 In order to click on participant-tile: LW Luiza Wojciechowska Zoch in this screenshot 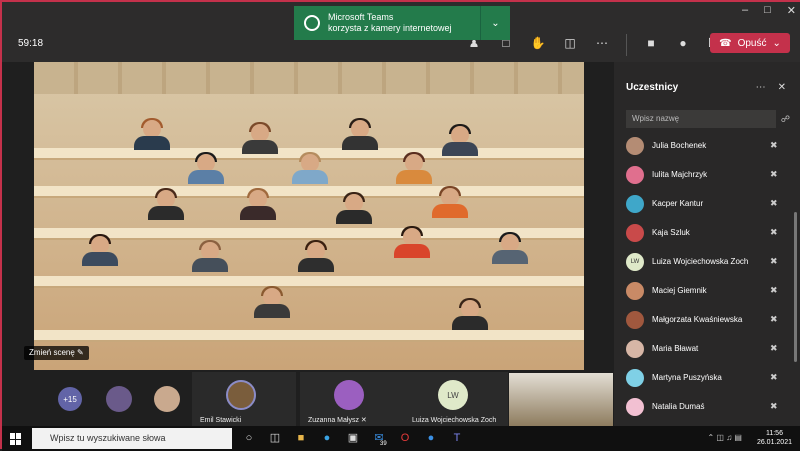, I will do `click(456, 400)`.